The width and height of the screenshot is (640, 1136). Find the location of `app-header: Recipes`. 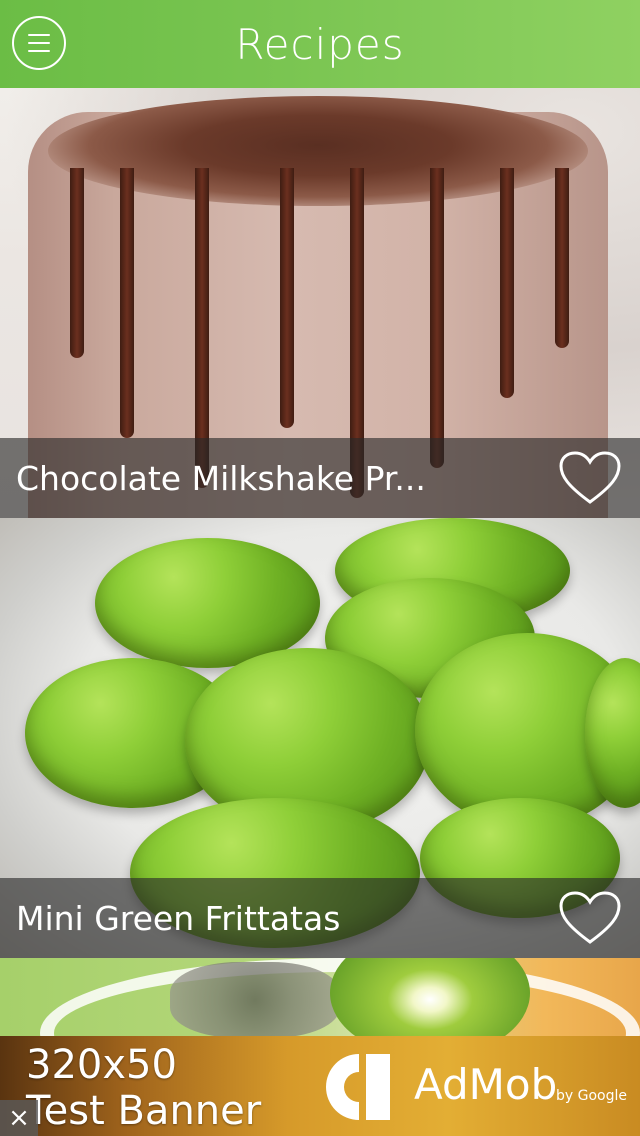

app-header: Recipes is located at coordinates (320, 44).